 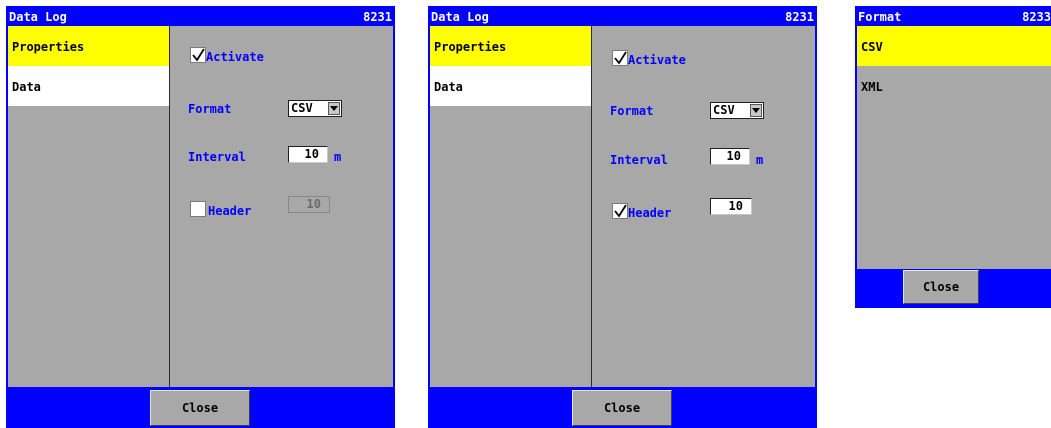 What do you see at coordinates (954, 86) in the screenshot?
I see `format-option-xml: XML` at bounding box center [954, 86].